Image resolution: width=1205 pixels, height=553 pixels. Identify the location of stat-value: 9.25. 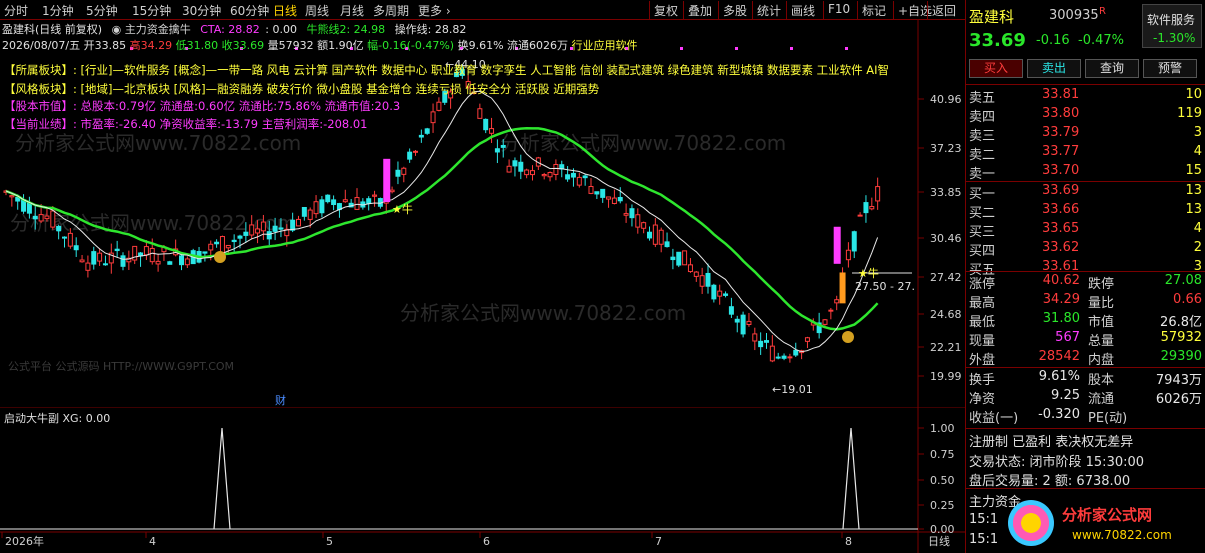
(1065, 395).